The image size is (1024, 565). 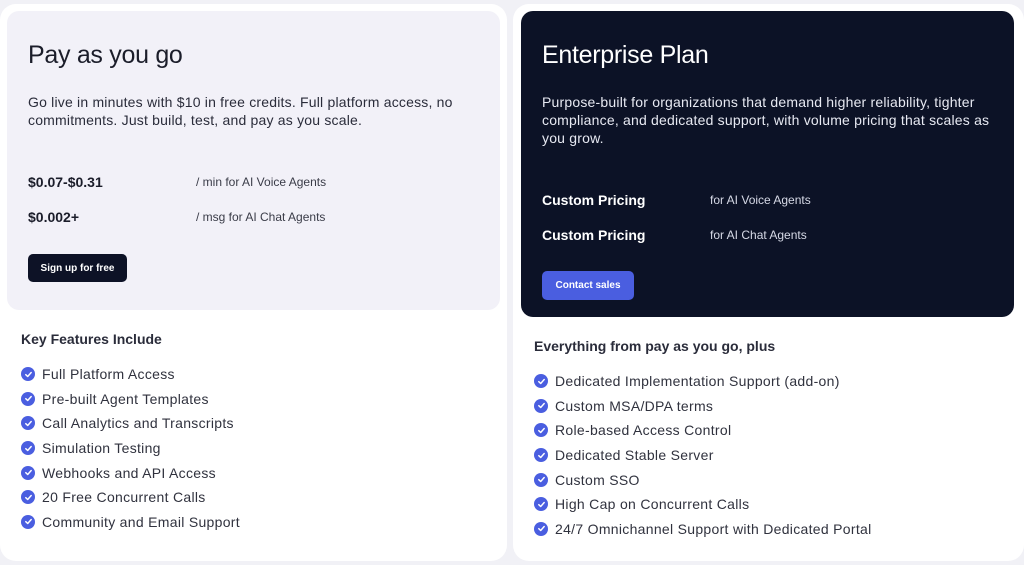 I want to click on feature-label: Full Platform Access, so click(x=108, y=374).